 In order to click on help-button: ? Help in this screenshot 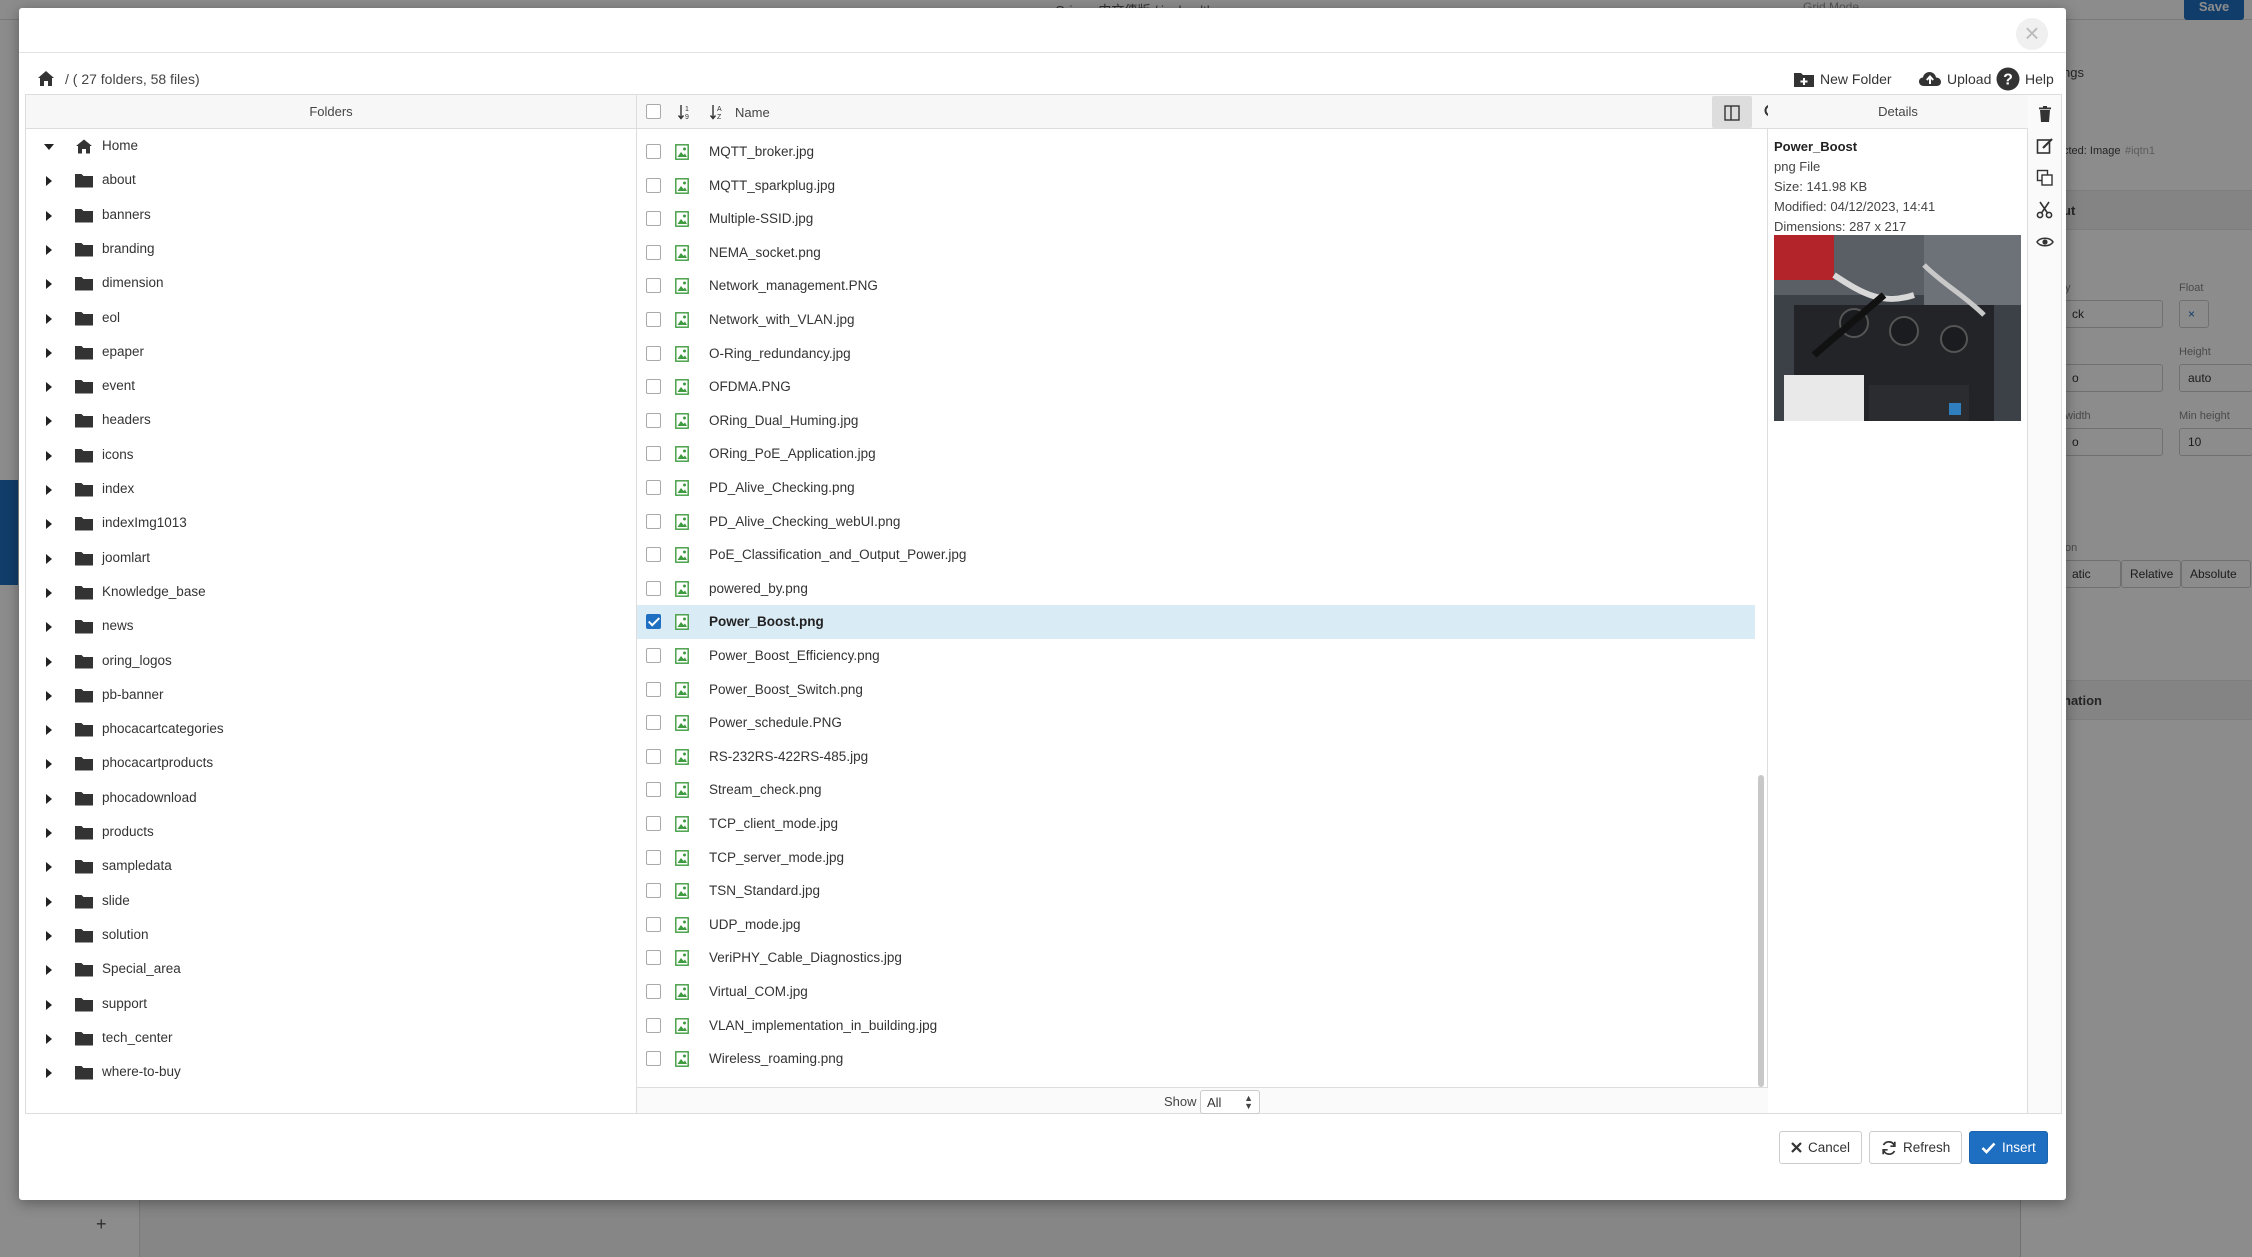, I will do `click(2025, 79)`.